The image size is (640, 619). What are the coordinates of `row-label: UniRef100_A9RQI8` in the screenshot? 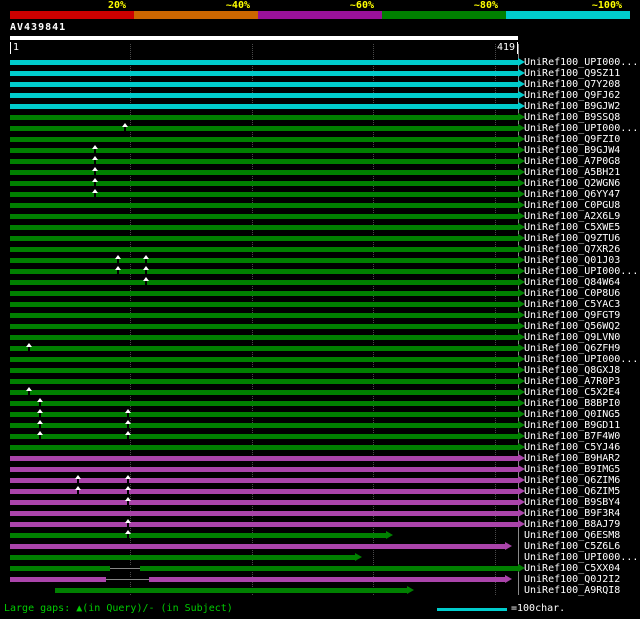 It's located at (572, 590).